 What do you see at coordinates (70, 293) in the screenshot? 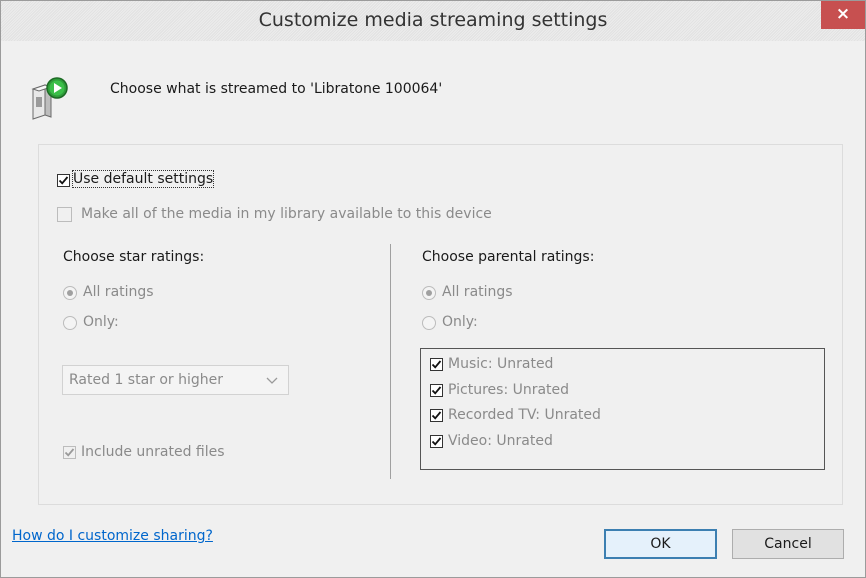
I see `star-all-ratings-radio` at bounding box center [70, 293].